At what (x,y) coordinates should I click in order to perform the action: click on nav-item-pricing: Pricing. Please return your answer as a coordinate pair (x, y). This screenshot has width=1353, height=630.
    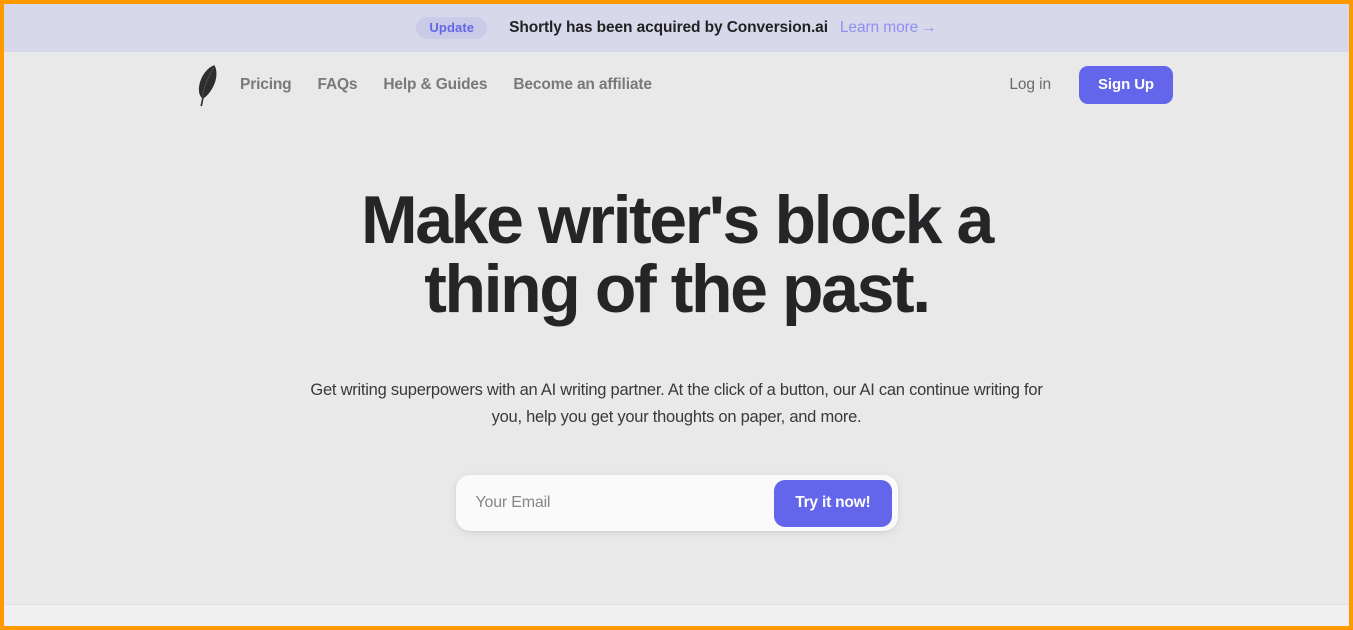
    Looking at the image, I should click on (266, 85).